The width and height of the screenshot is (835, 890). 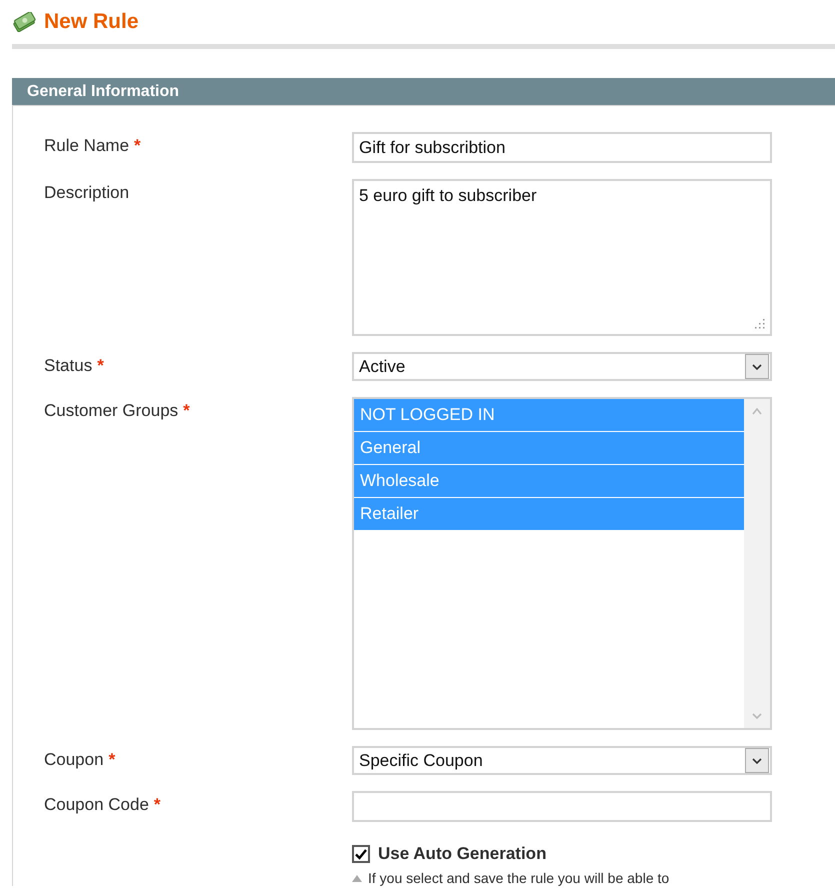 I want to click on panel-title: General Information, so click(x=103, y=92).